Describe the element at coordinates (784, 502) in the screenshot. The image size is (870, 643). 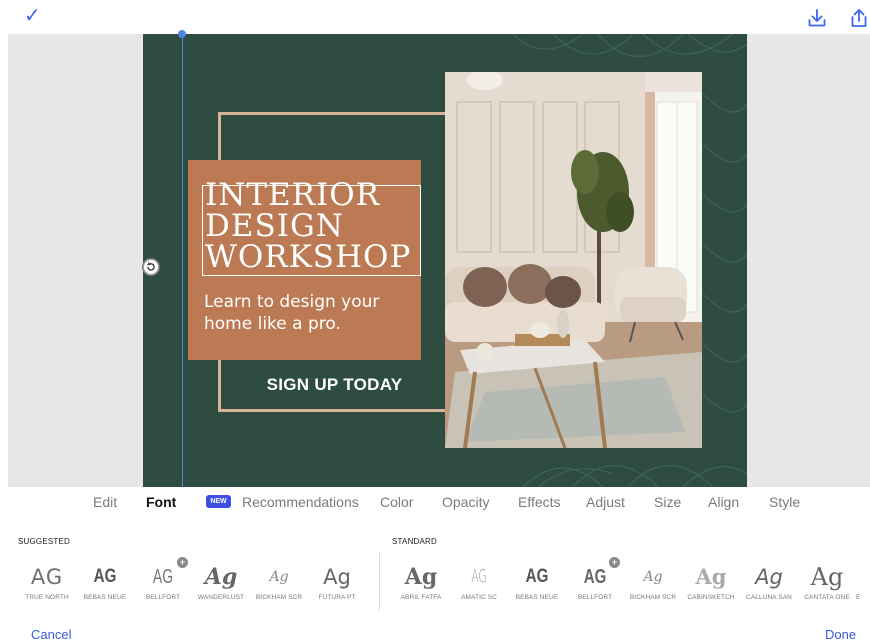
I see `tab-style: Style` at that location.